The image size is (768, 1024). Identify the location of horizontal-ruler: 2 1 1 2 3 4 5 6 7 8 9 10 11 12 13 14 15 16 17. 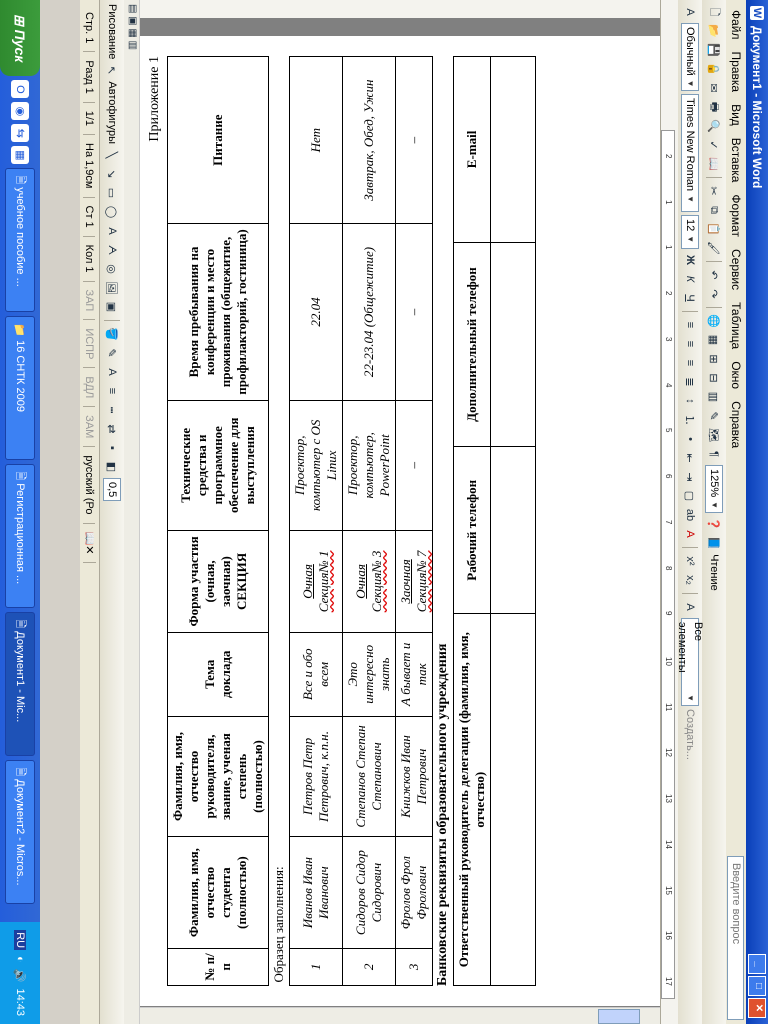
(669, 512).